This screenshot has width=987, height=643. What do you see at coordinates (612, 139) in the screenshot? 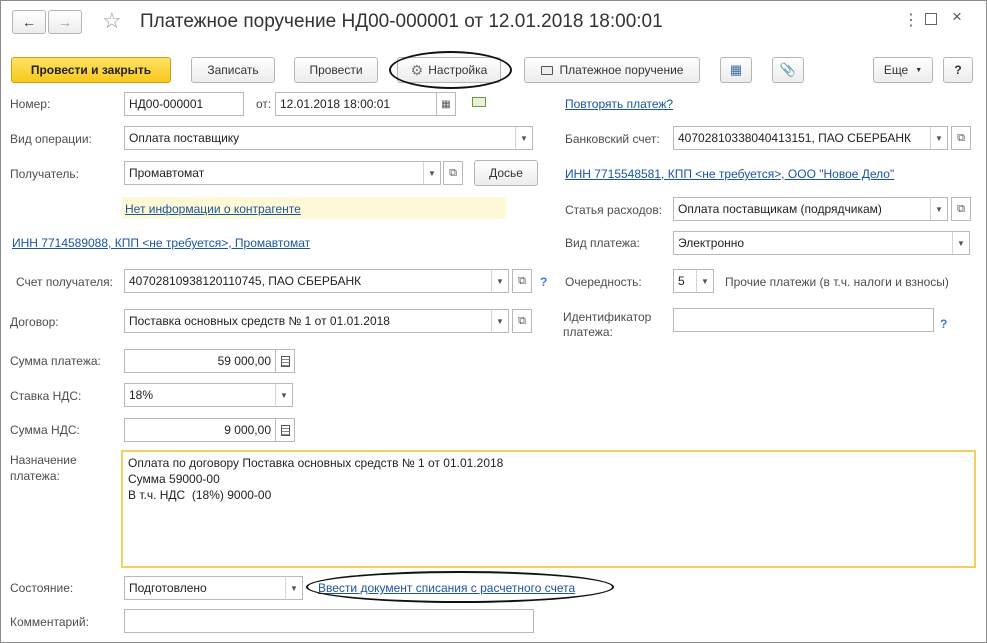
I see `bank-account-label: Банковский счет:` at bounding box center [612, 139].